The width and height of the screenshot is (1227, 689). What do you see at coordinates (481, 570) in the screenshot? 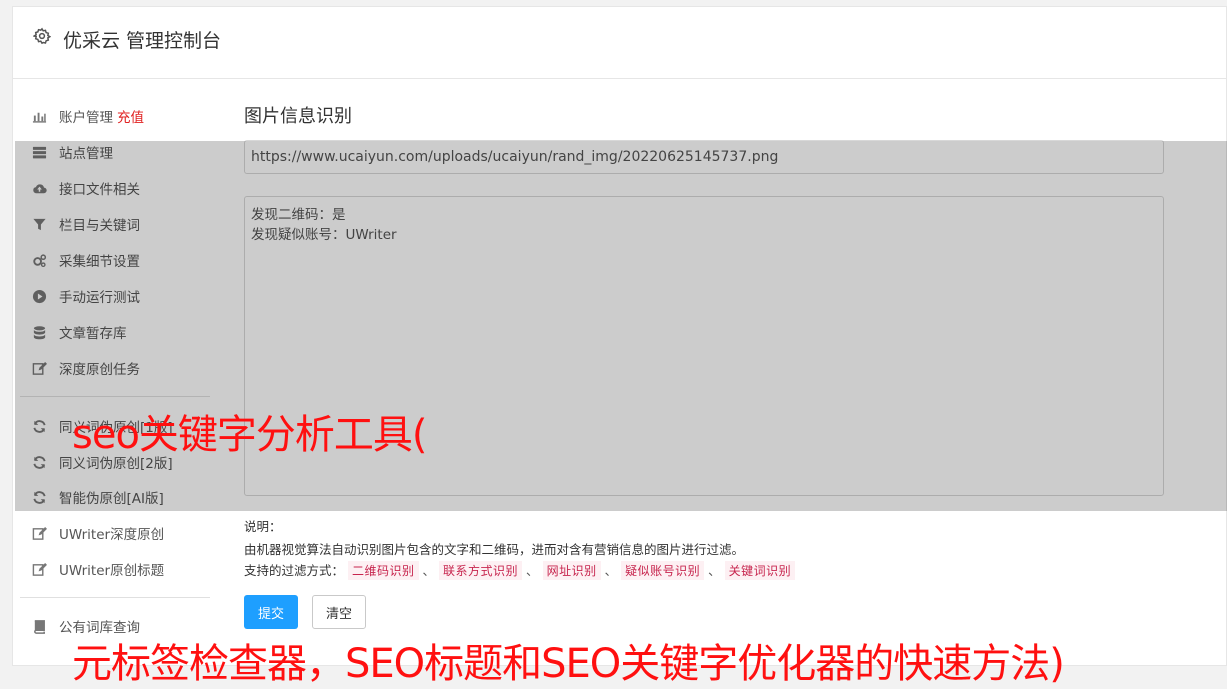
I see `filter-tag-contact: 联系方式识别` at bounding box center [481, 570].